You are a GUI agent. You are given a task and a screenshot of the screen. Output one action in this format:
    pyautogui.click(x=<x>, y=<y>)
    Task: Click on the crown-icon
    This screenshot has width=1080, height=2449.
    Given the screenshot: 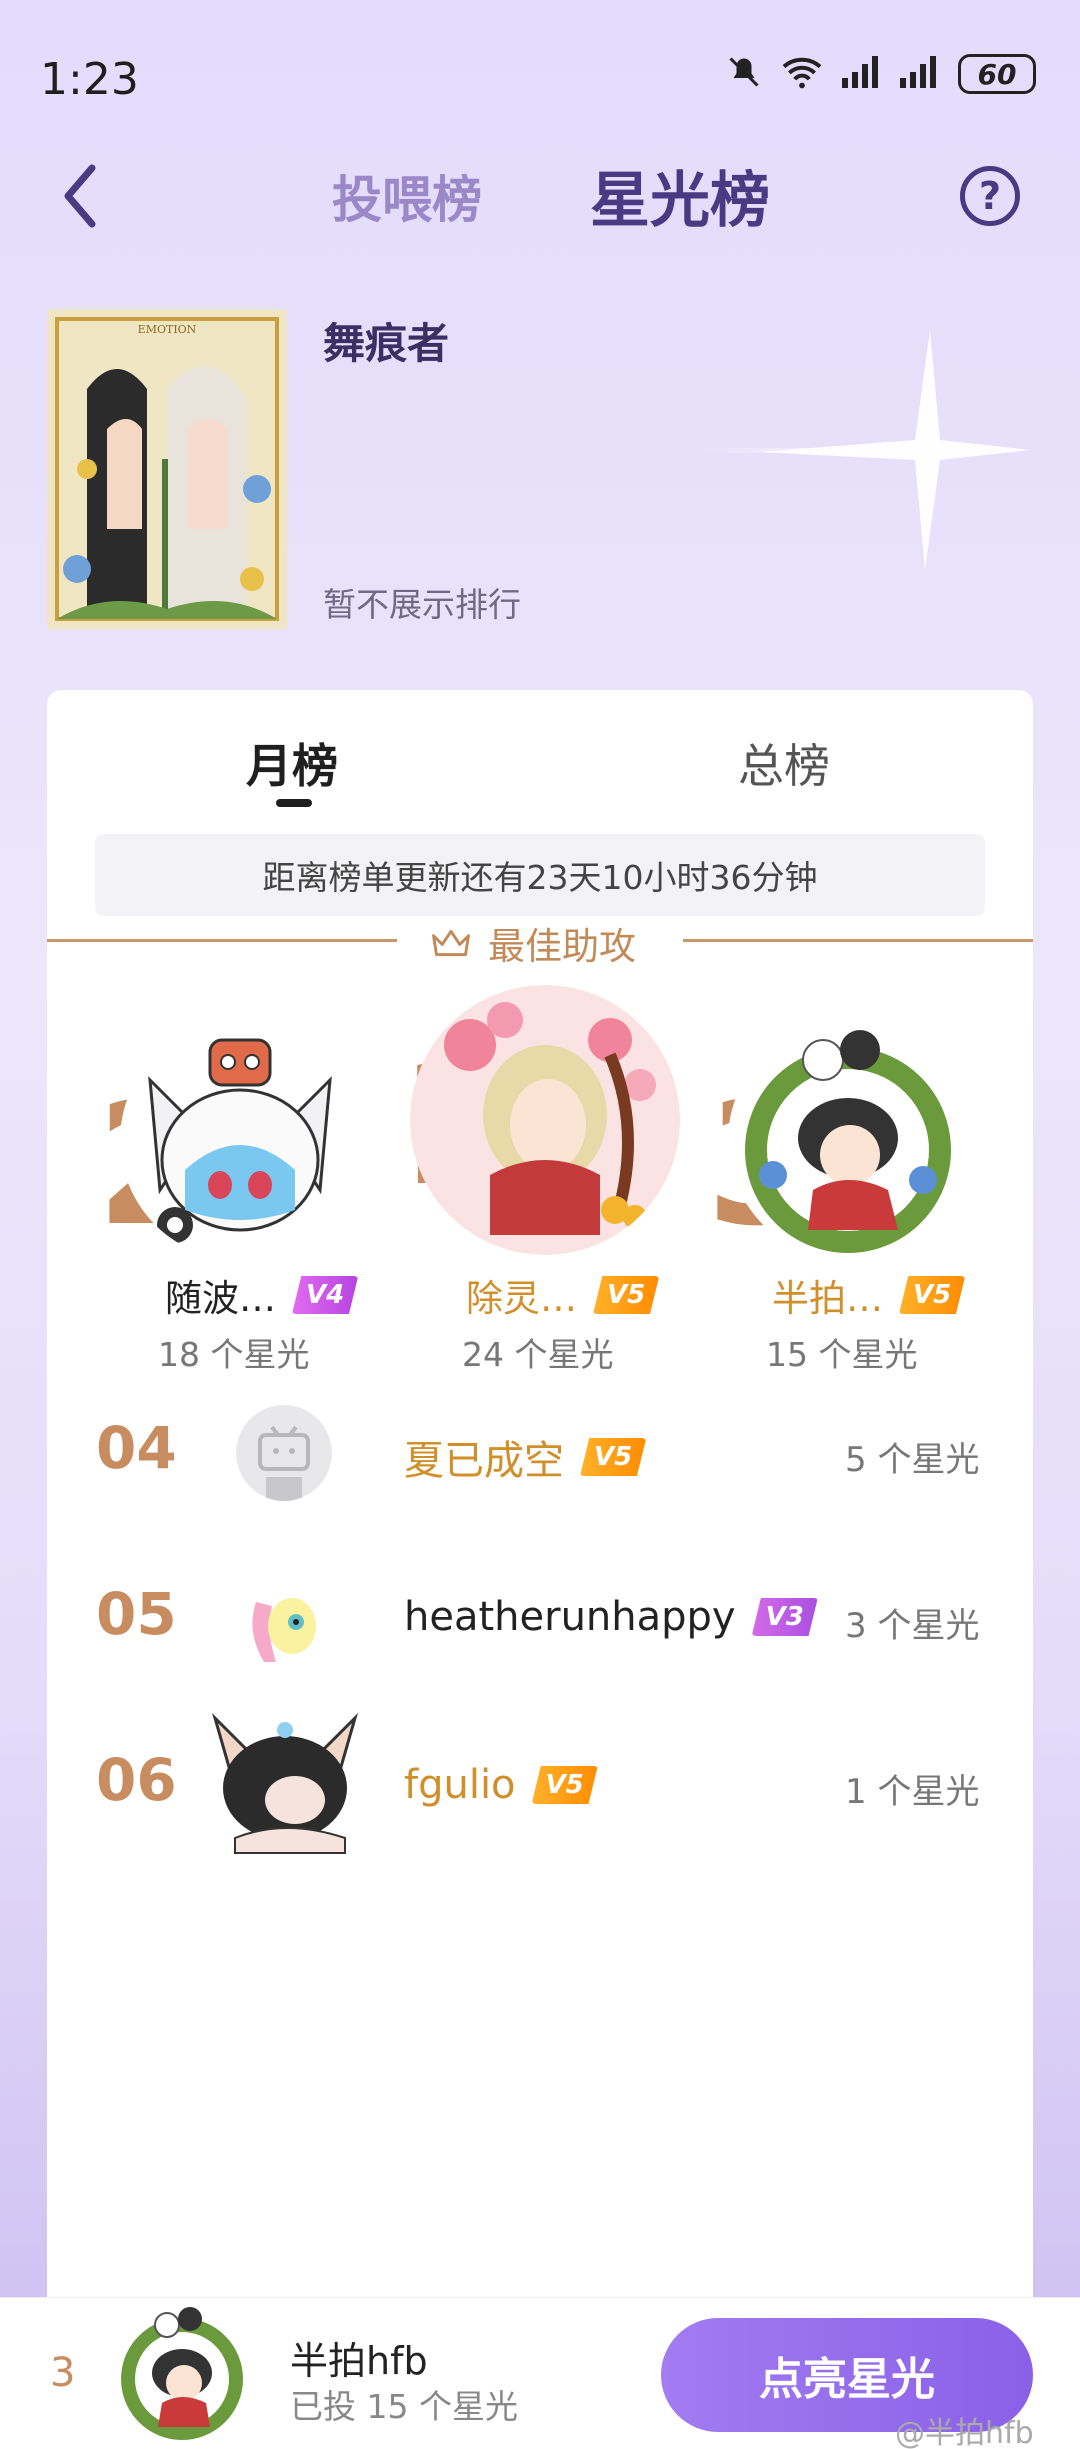 What is the action you would take?
    pyautogui.click(x=451, y=943)
    